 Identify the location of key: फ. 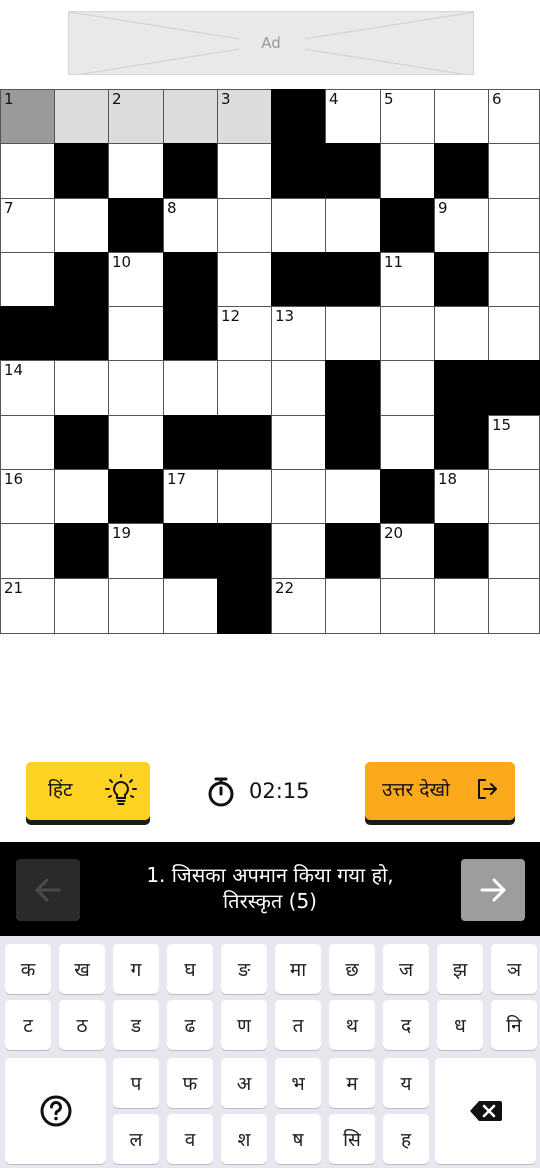
(190, 1083).